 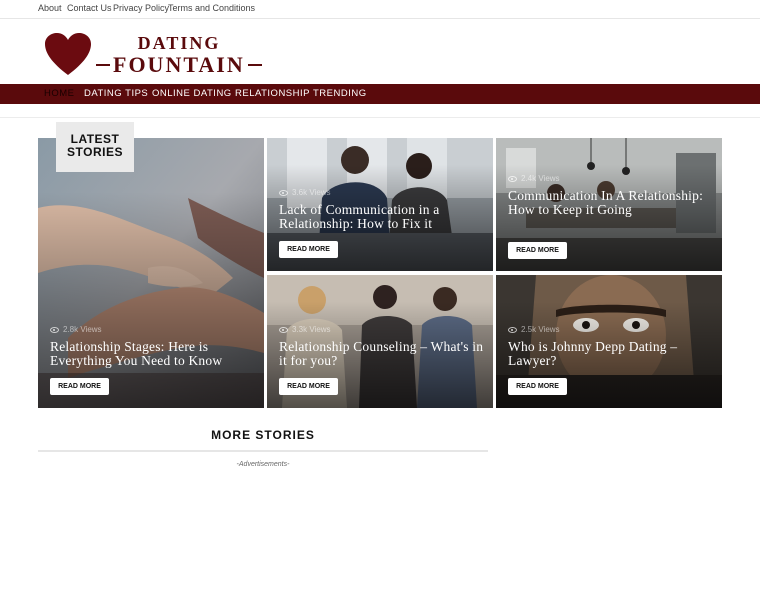 I want to click on logo-line-2-text: FOUNTAIN, so click(x=179, y=64).